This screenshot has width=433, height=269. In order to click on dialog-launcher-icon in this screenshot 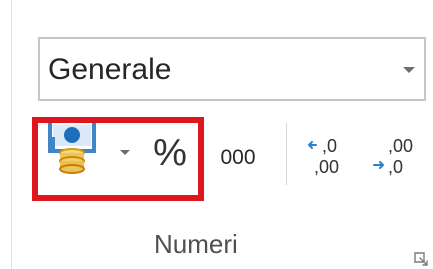, I will do `click(421, 259)`.